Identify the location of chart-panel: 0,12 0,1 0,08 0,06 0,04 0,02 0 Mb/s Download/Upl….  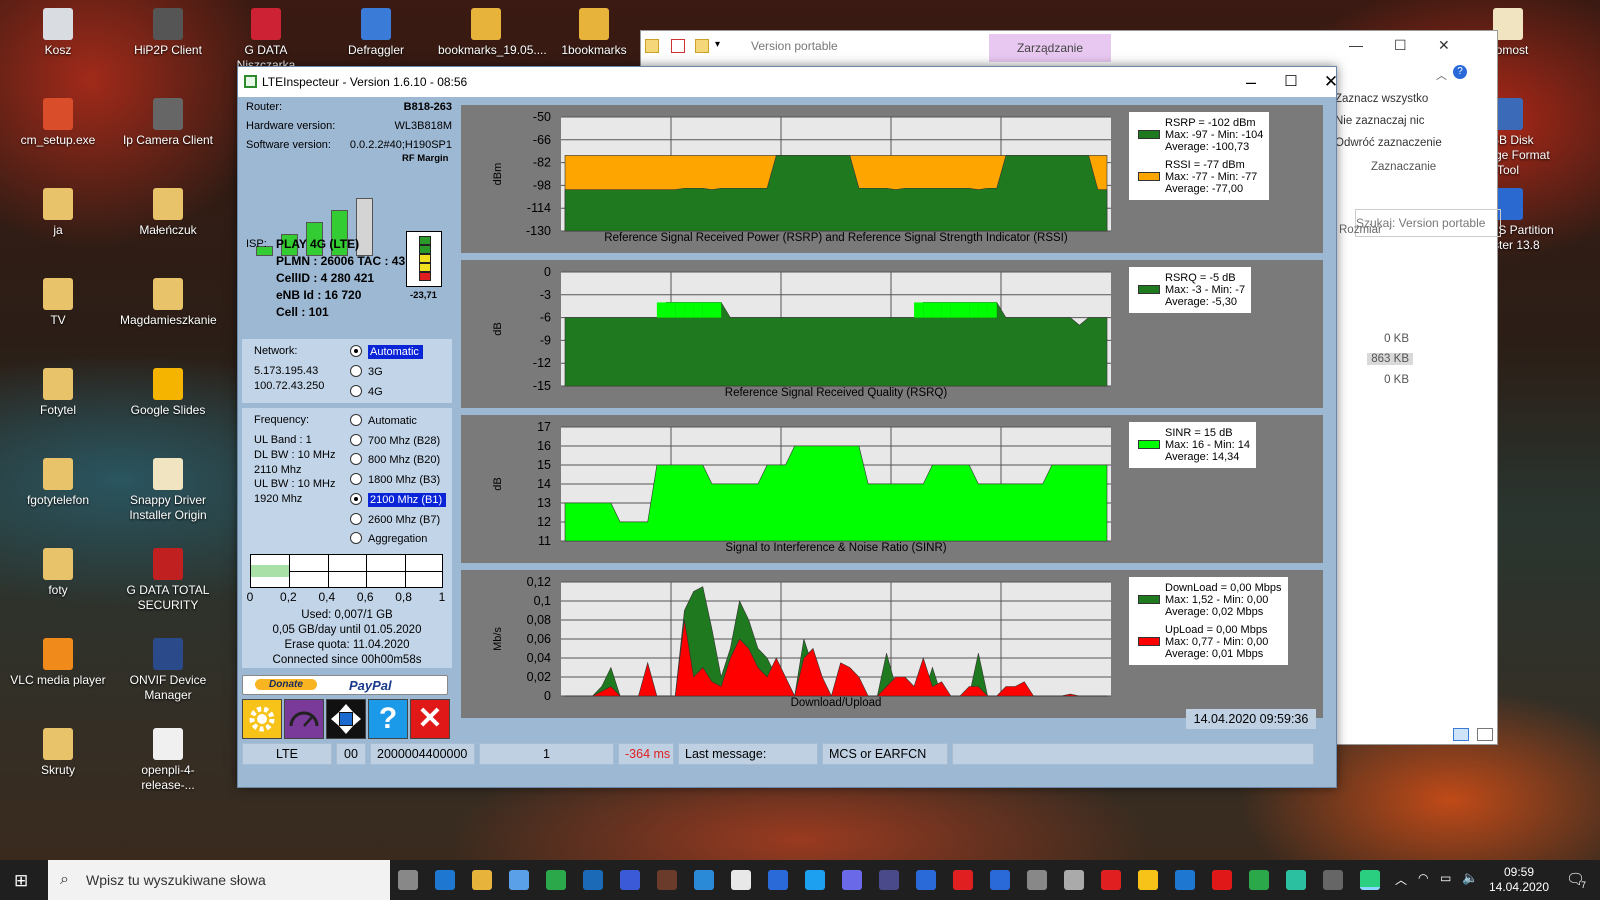
(892, 644).